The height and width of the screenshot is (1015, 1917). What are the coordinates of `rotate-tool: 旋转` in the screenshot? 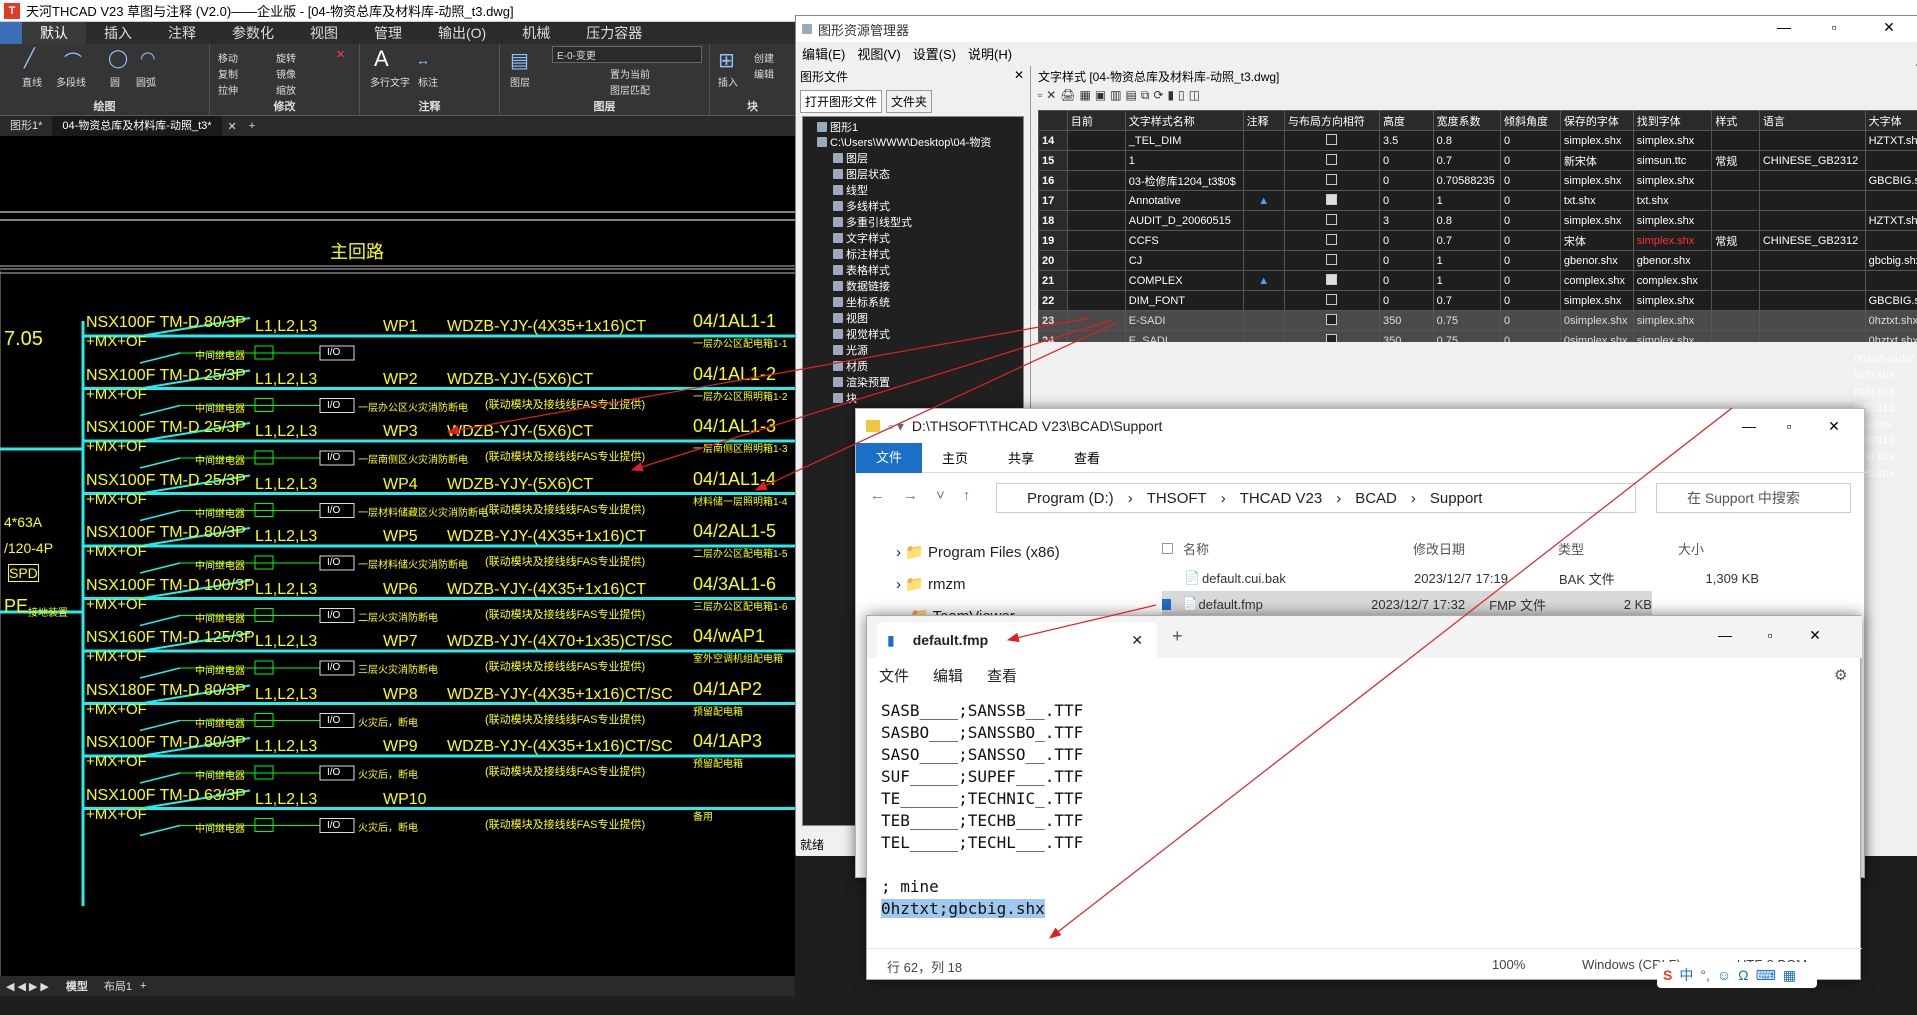 It's located at (286, 57).